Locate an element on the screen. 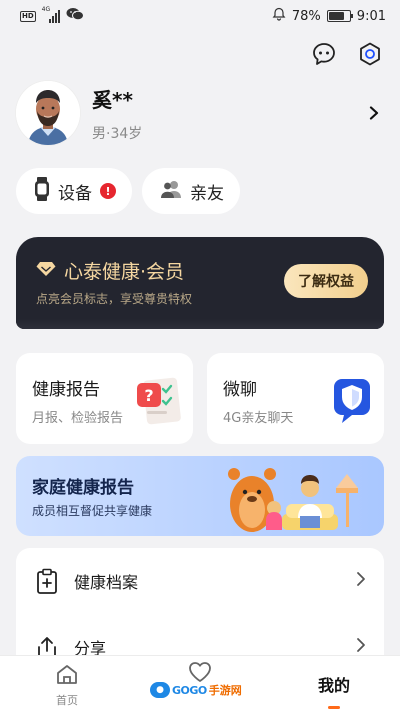 The width and height of the screenshot is (400, 711). gamepad-icon: ● is located at coordinates (160, 690).